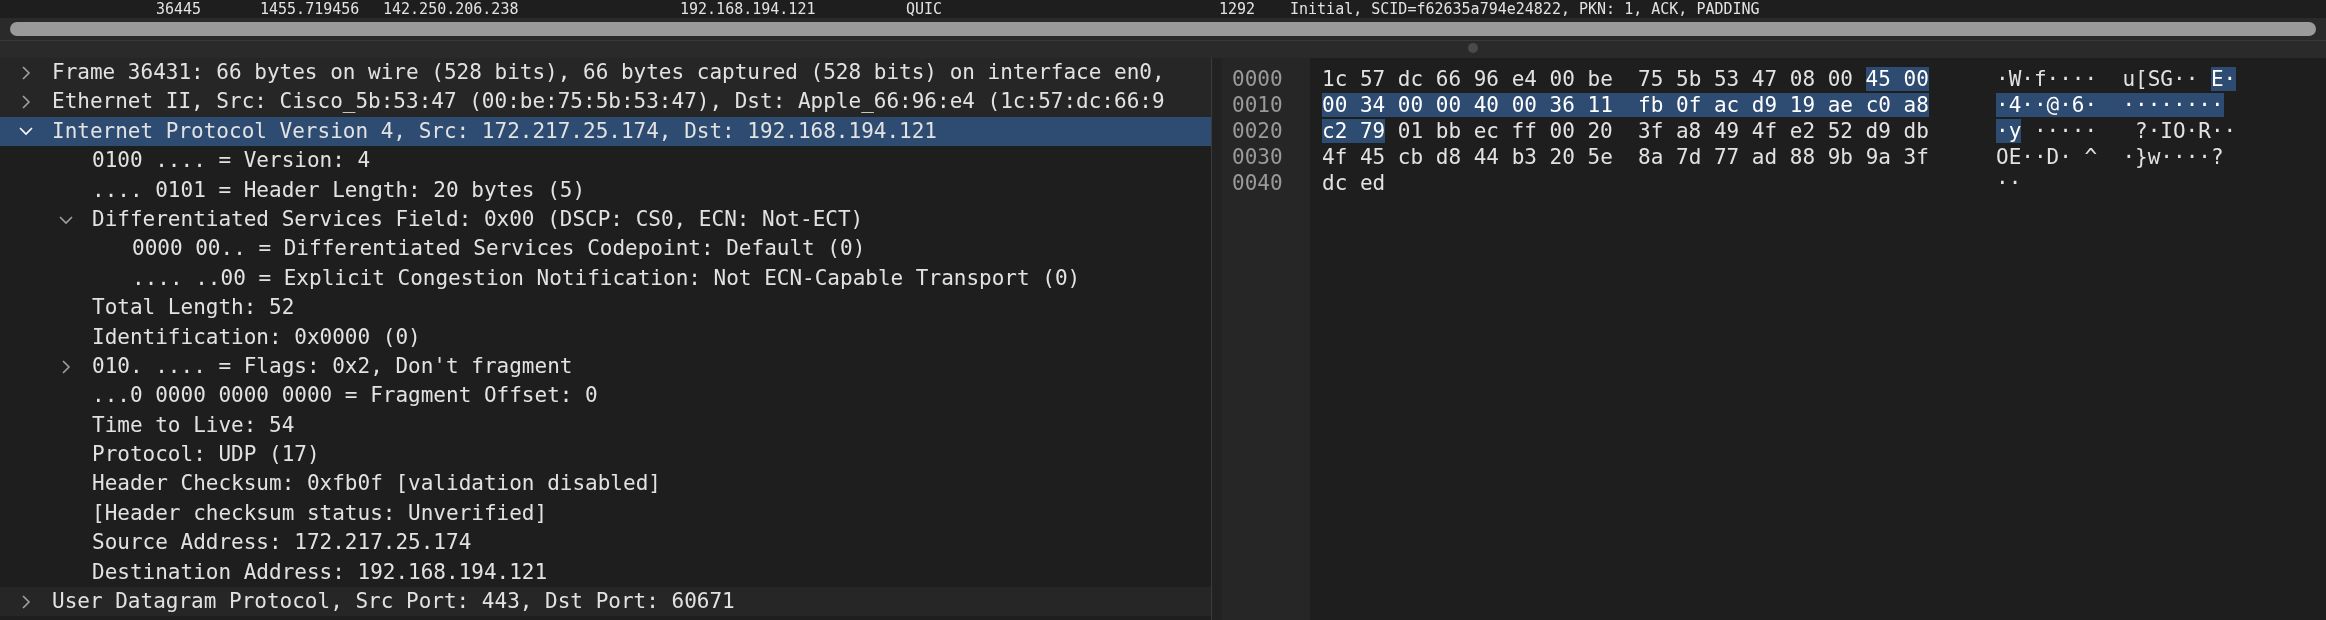 This screenshot has width=2326, height=620. I want to click on packet-info: Initial, SCID=f62635a794e24822, PKN: 1, ACK, PADDING, so click(1525, 9).